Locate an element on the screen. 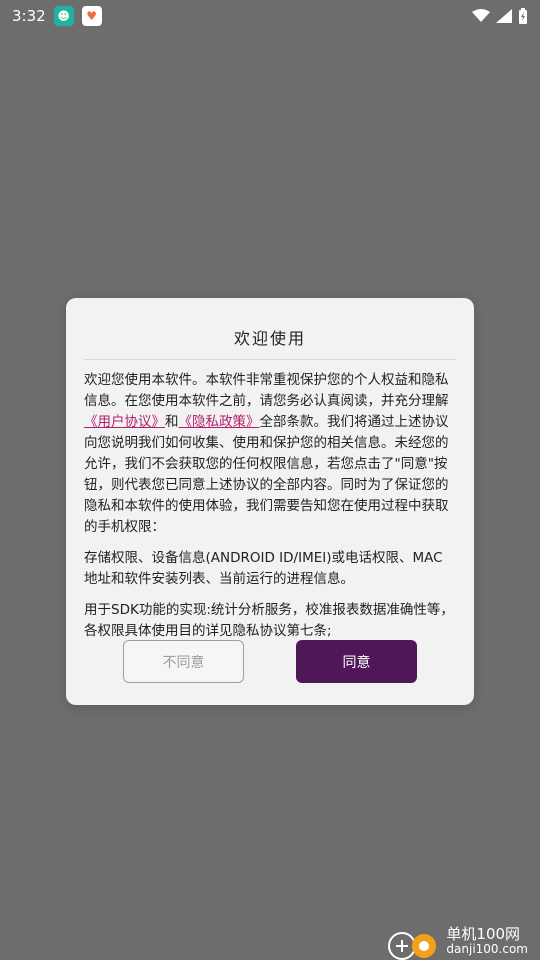 The image size is (540, 960). watermark-line2: danji100.com is located at coordinates (487, 948).